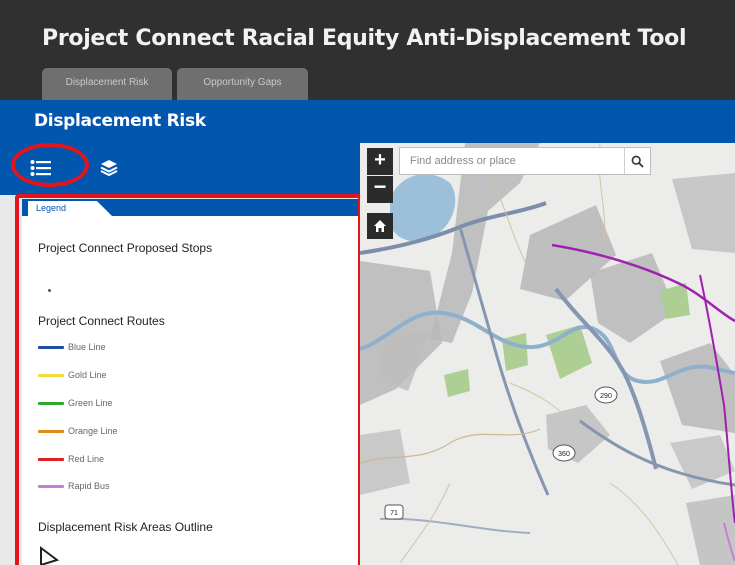 This screenshot has height=565, width=735. I want to click on tab-displacement-risk: Displacement Risk, so click(107, 84).